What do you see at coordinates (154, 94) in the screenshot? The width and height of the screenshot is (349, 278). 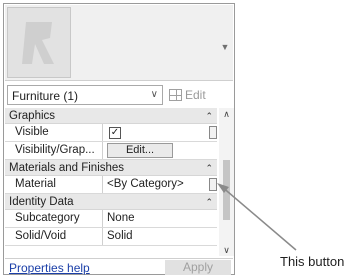 I see `chevron-down-icon: ∨` at bounding box center [154, 94].